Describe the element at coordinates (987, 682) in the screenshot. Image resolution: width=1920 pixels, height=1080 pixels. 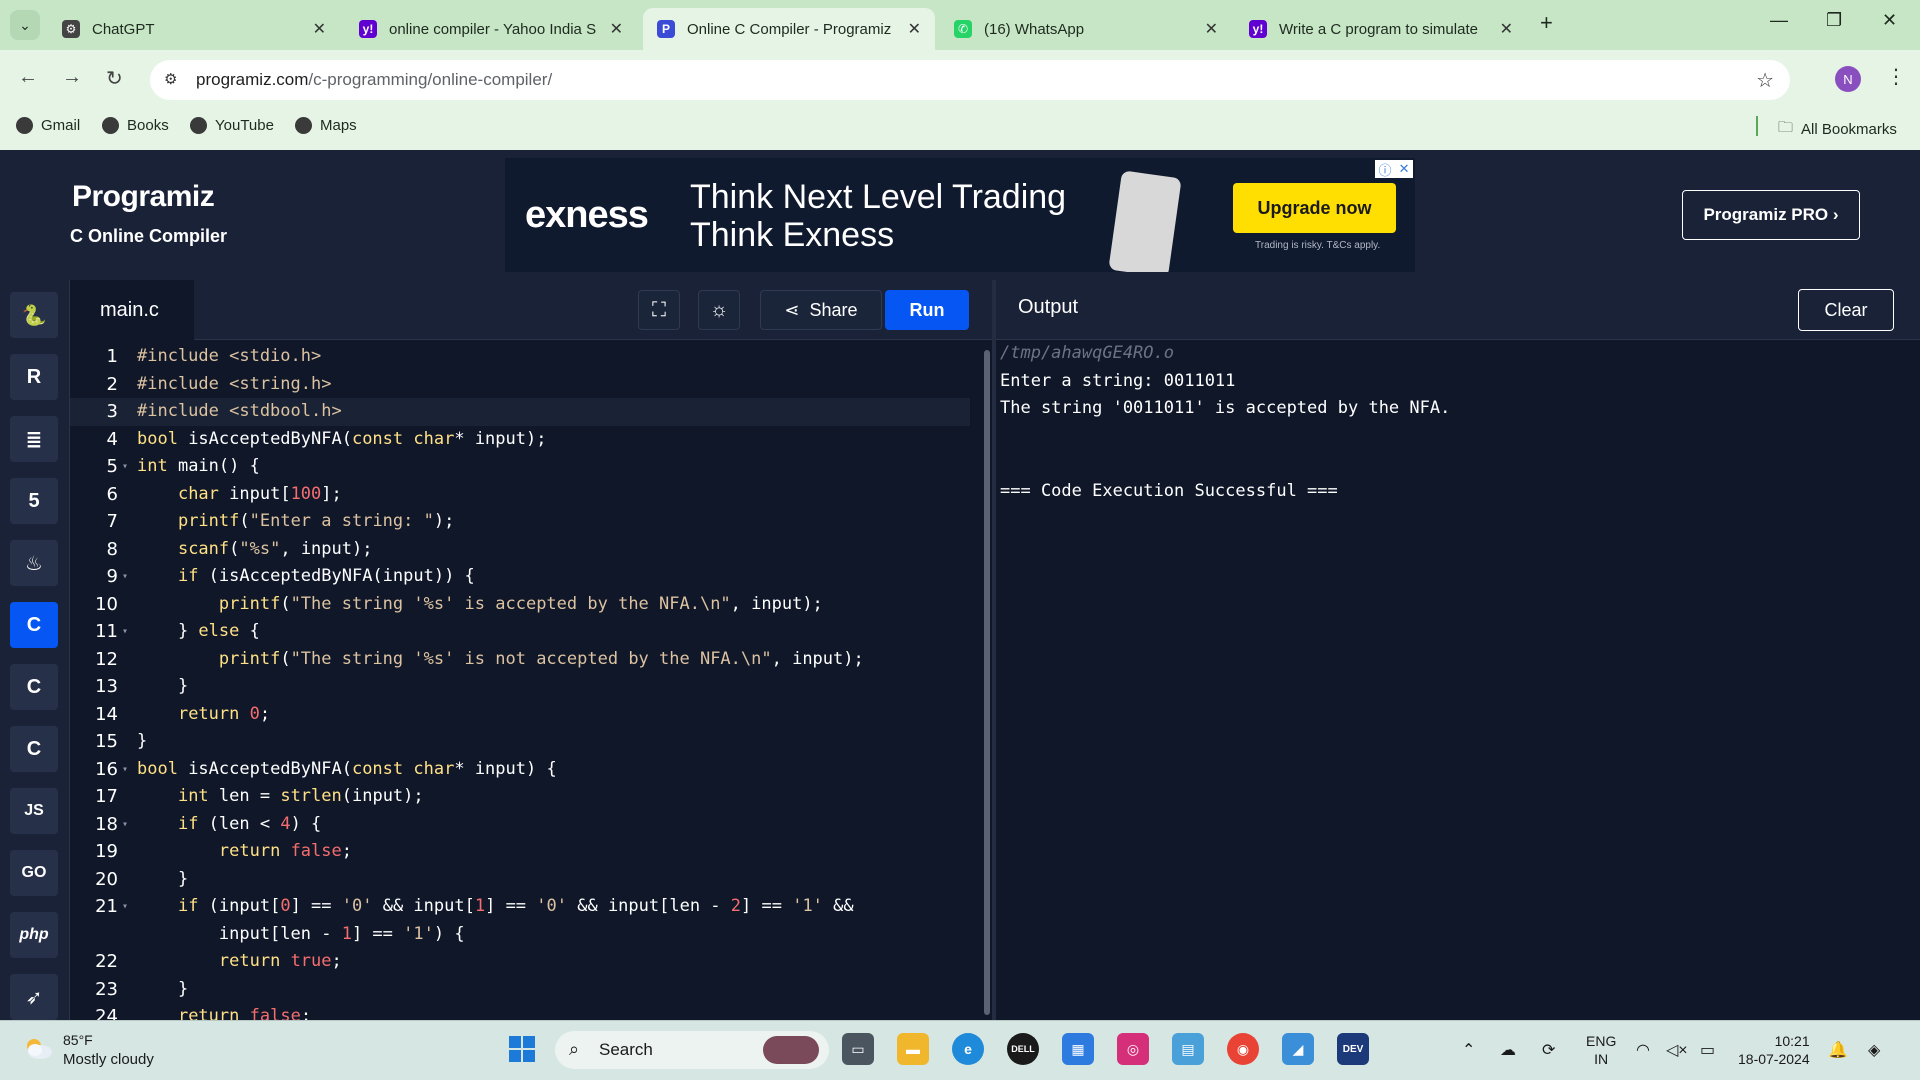
I see `editor-scroll-thumb` at that location.